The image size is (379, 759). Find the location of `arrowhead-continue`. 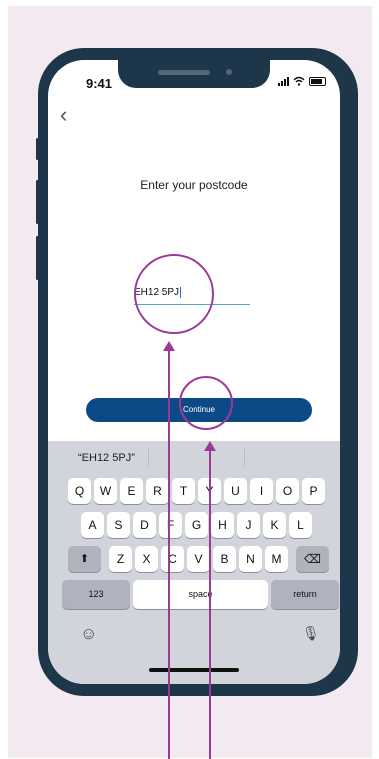

arrowhead-continue is located at coordinates (210, 446).